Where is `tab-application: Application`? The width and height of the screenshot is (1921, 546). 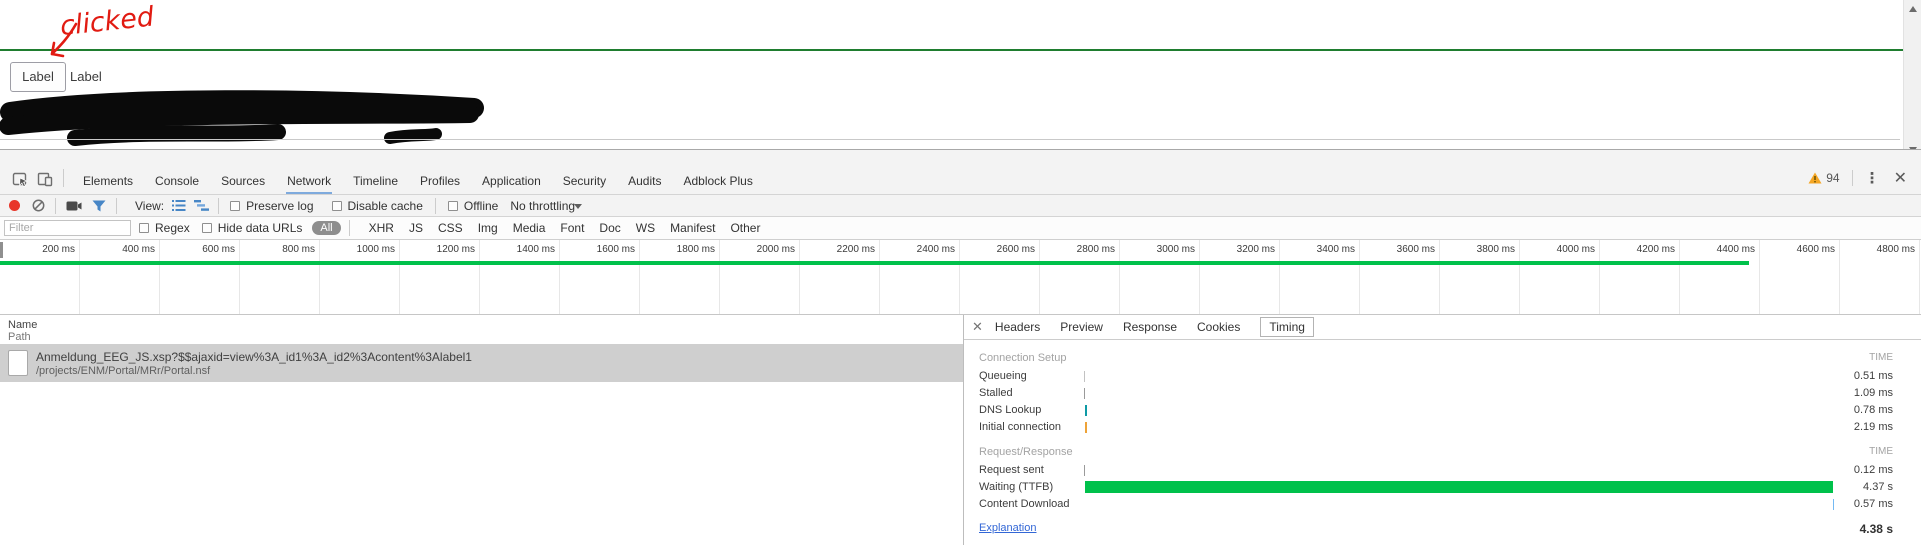
tab-application: Application is located at coordinates (511, 181).